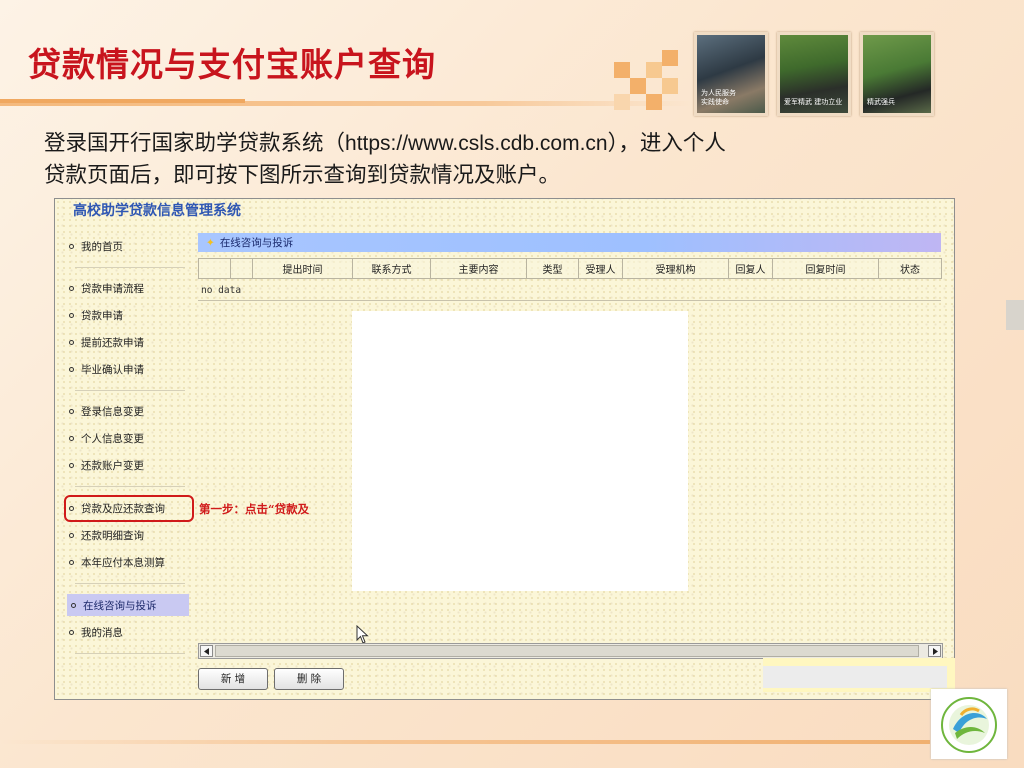 The width and height of the screenshot is (1024, 768). I want to click on system-title: 高校助学贷款信息管理系统, so click(157, 211).